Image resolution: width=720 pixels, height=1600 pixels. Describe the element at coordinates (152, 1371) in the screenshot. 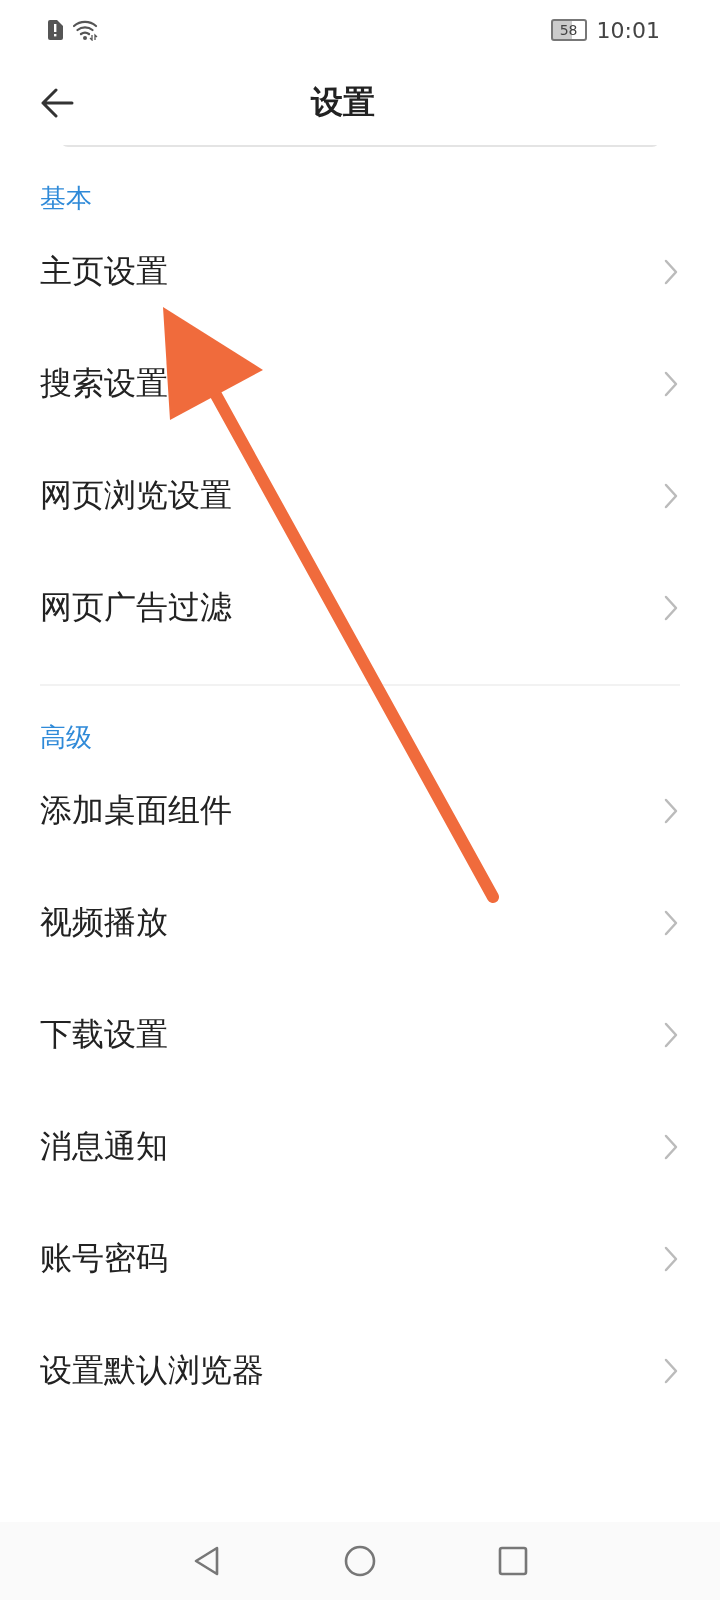

I see `settings-item: 设置默认浏览器` at that location.